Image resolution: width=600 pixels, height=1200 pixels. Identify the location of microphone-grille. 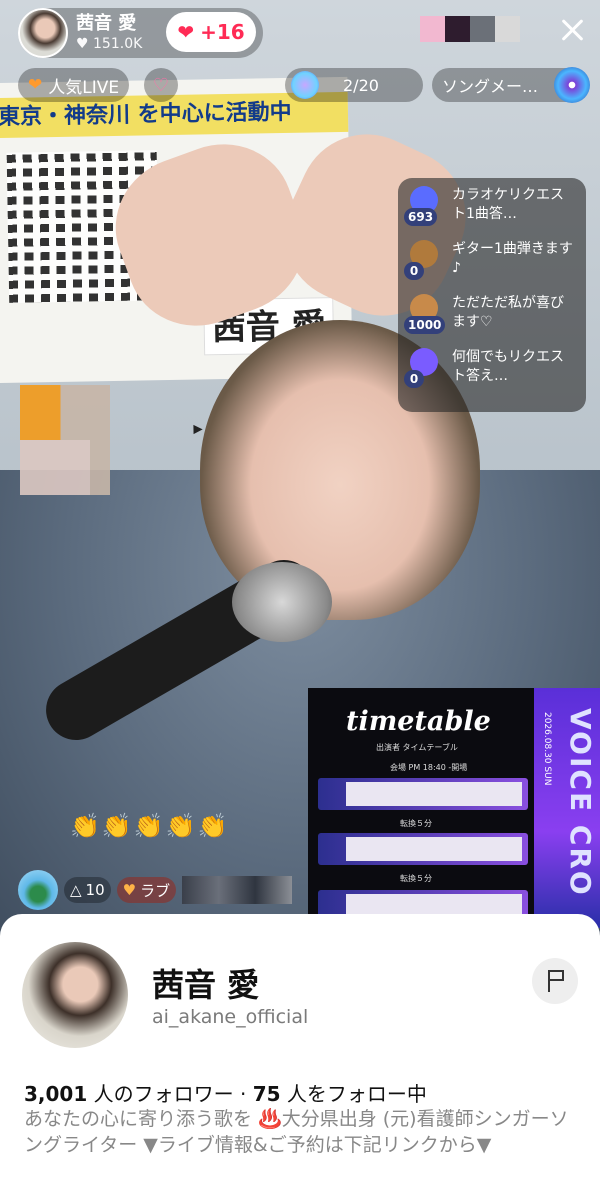
(282, 602).